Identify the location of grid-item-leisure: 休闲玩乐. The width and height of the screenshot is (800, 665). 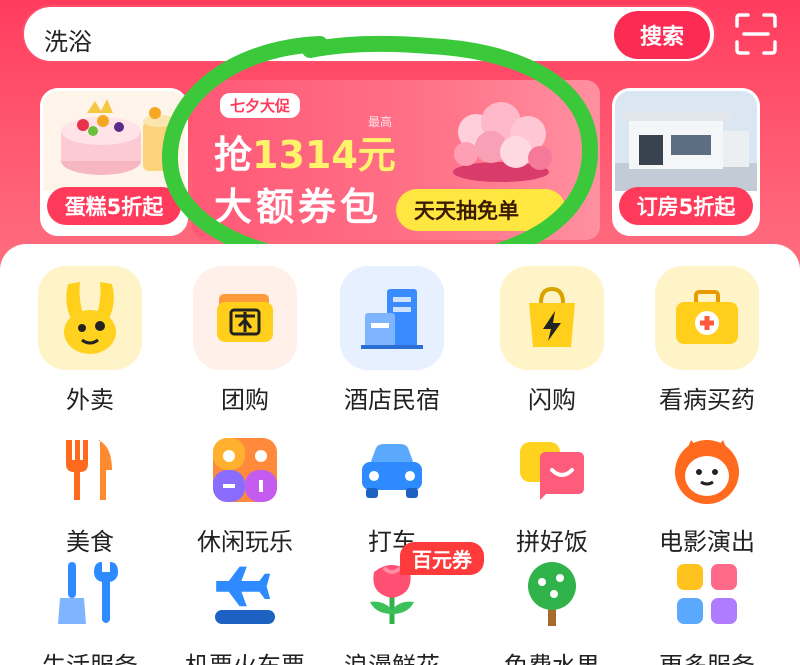
(245, 495).